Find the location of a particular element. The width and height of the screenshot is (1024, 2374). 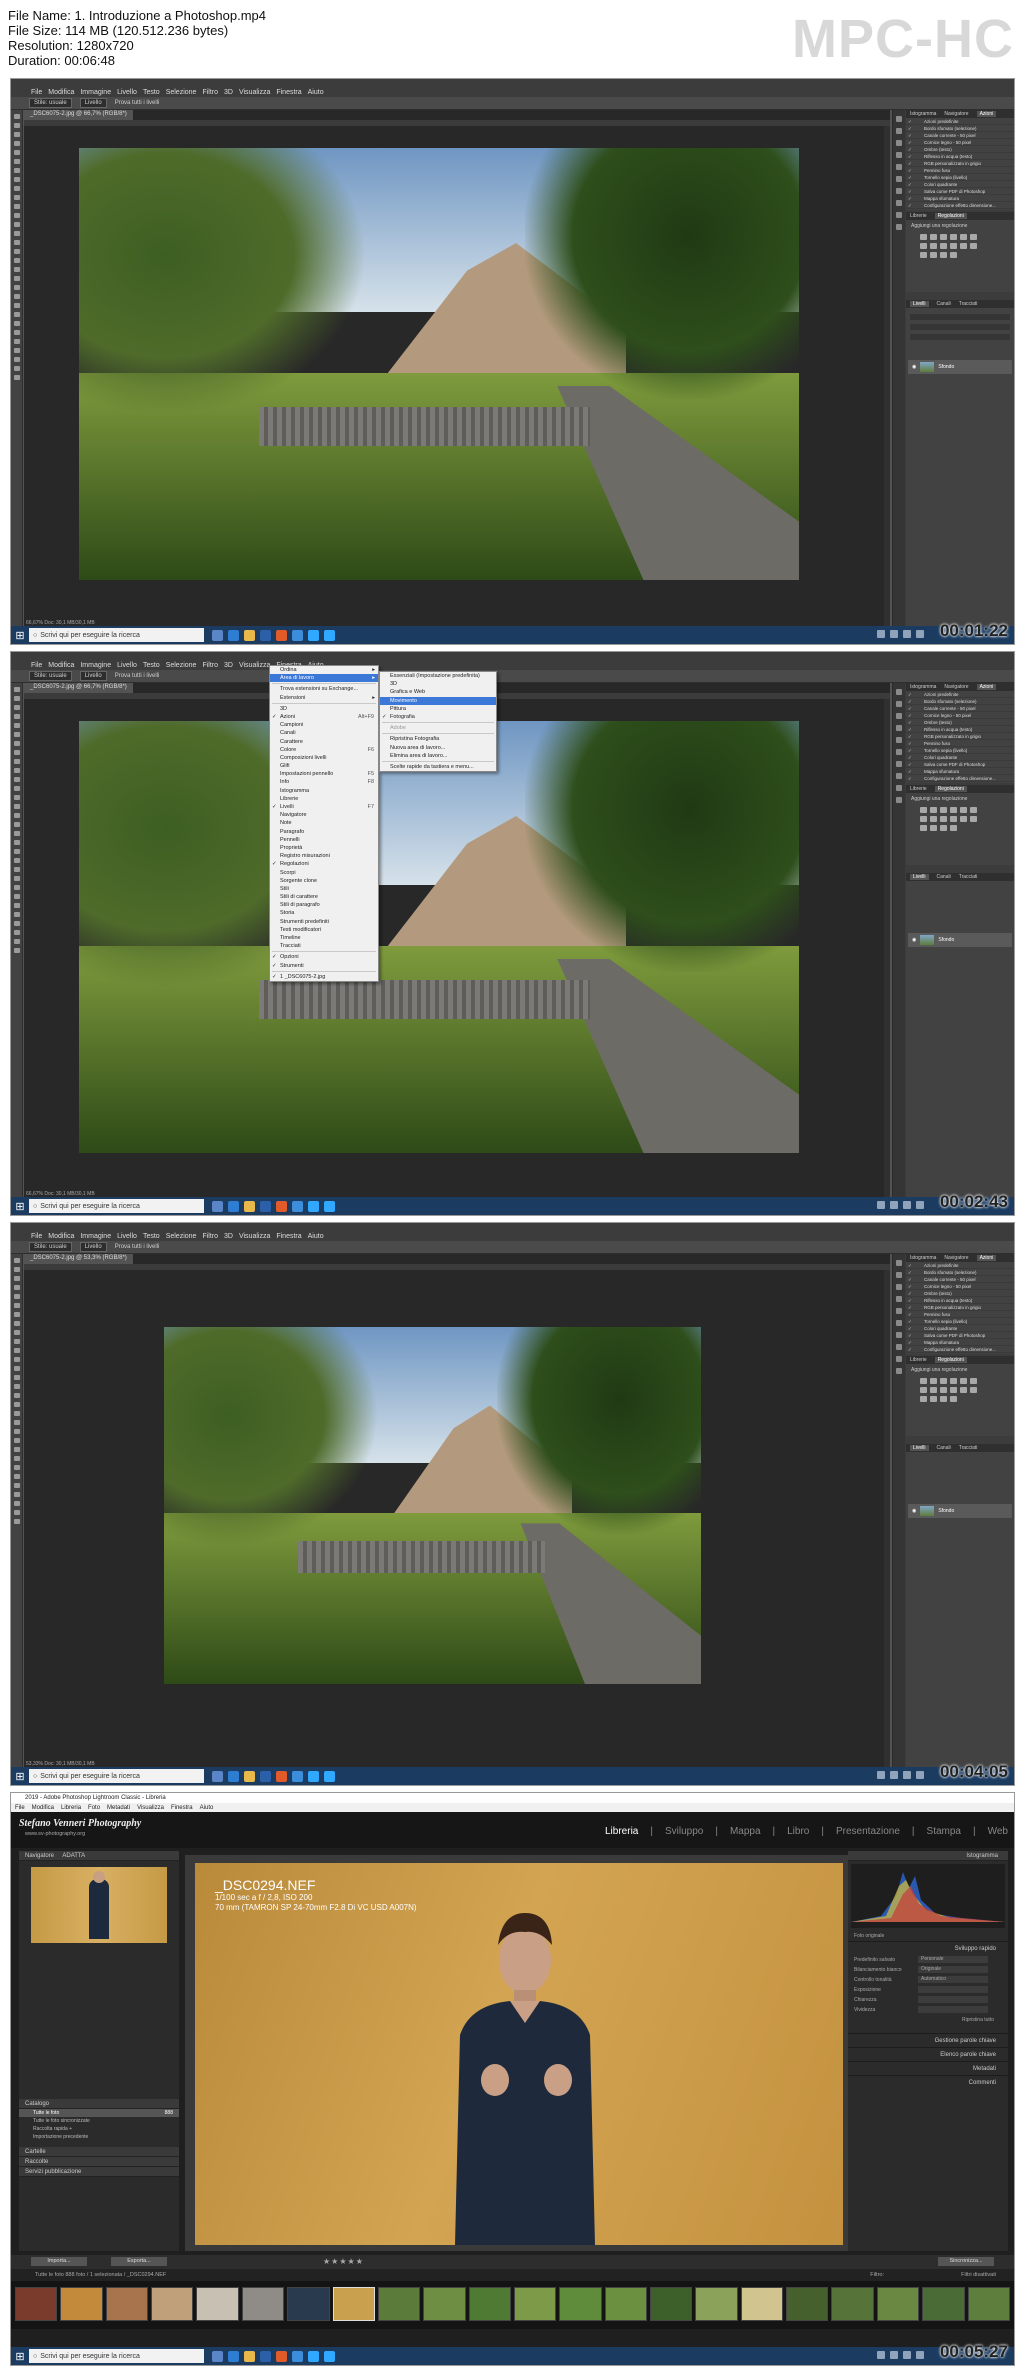

ps-toolbar is located at coordinates (17, 368).